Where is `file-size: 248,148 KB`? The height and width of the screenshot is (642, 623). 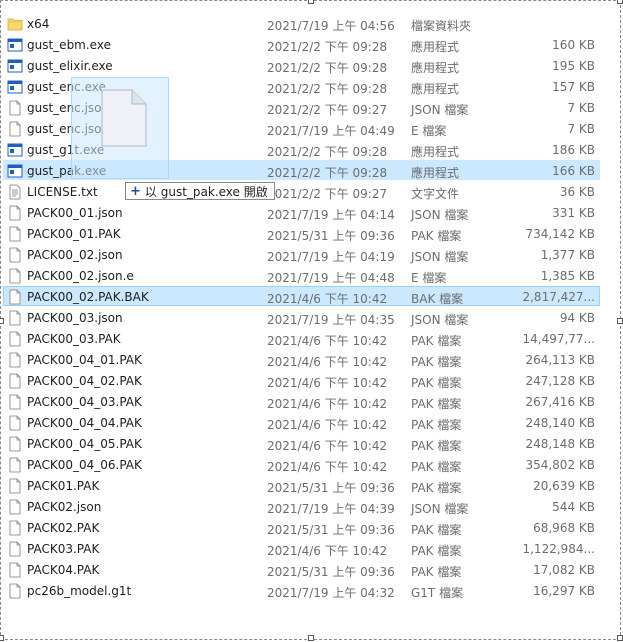 file-size: 248,148 KB is located at coordinates (560, 444).